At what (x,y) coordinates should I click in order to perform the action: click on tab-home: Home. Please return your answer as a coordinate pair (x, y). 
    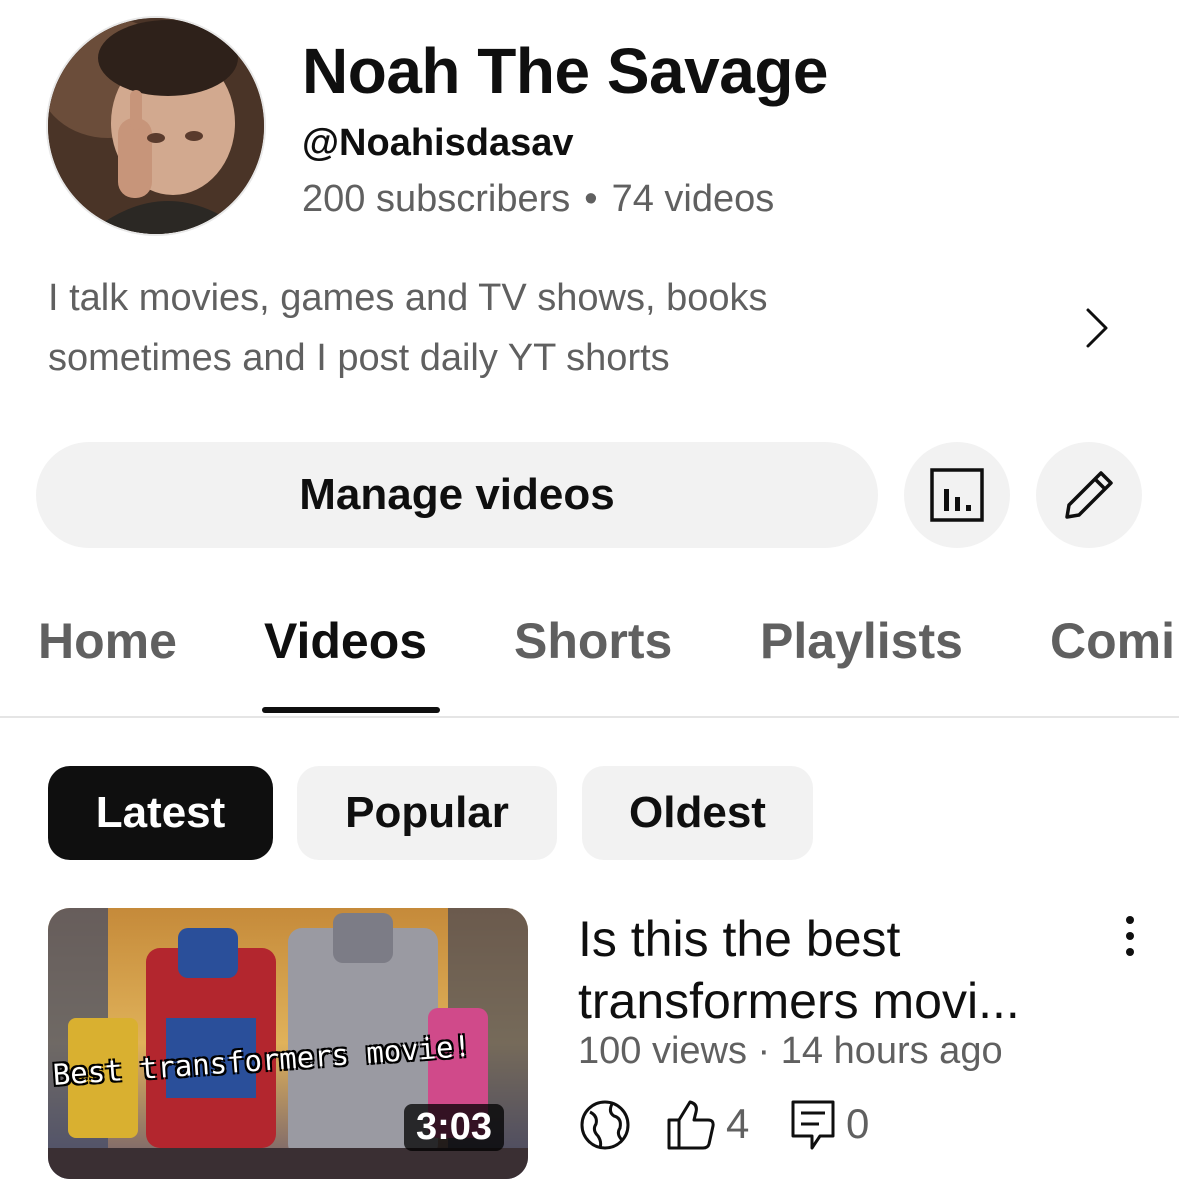
    Looking at the image, I should click on (107, 641).